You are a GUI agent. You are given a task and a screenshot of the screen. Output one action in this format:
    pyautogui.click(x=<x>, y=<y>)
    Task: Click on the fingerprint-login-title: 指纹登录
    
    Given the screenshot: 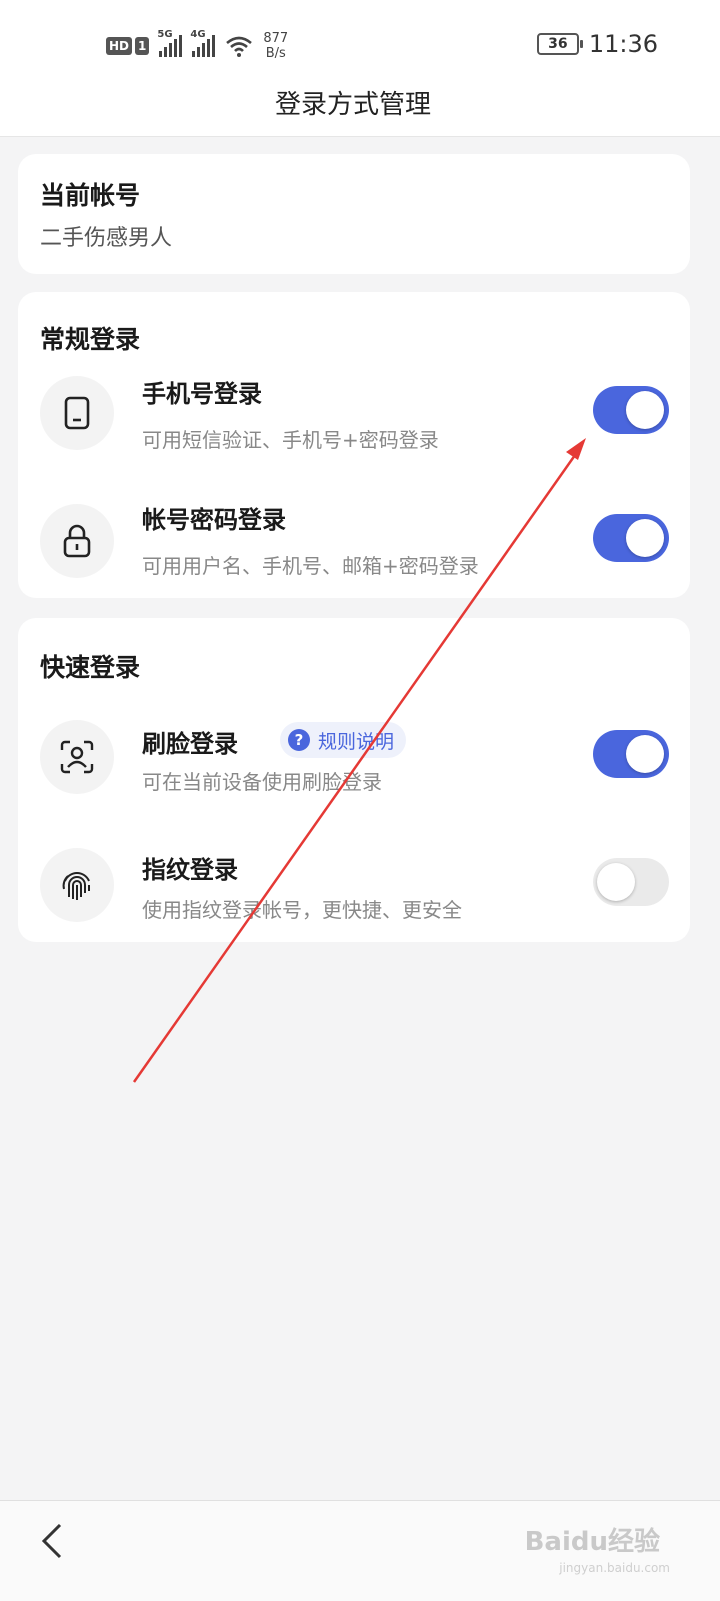 What is the action you would take?
    pyautogui.click(x=190, y=870)
    